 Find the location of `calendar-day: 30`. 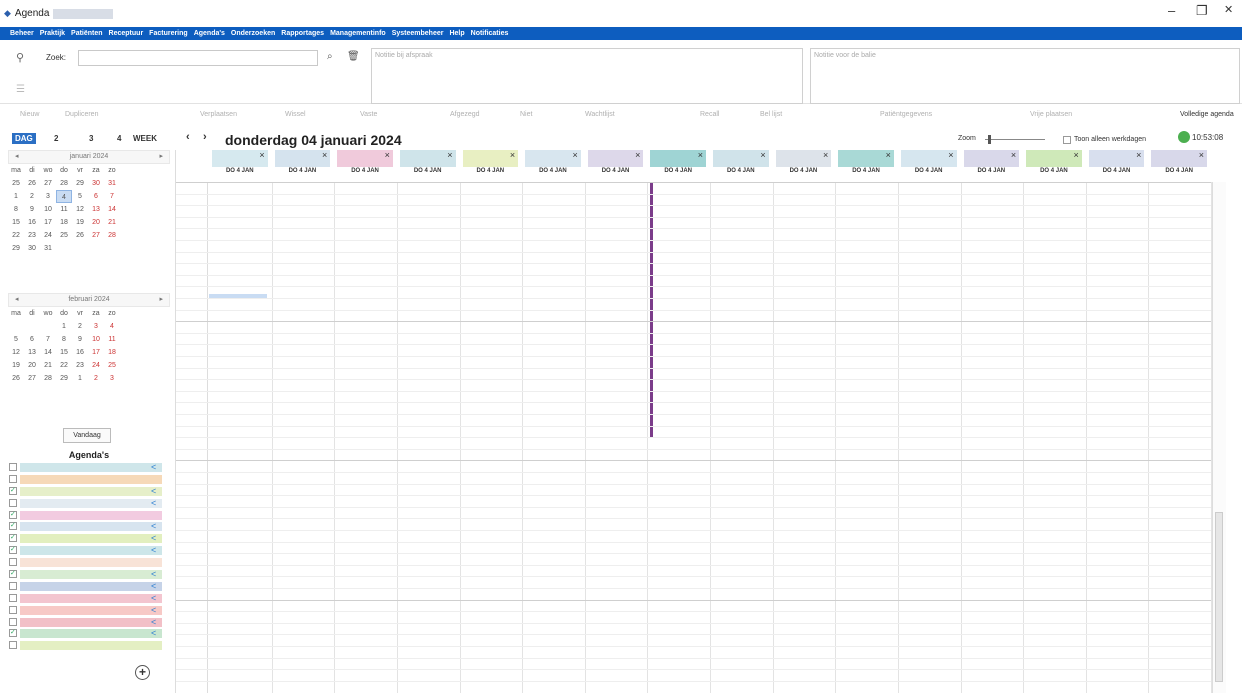

calendar-day: 30 is located at coordinates (32, 248).